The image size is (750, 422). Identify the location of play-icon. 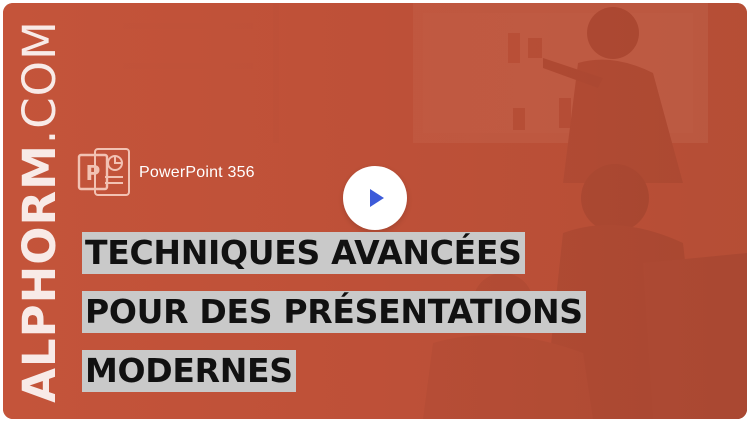
(377, 198).